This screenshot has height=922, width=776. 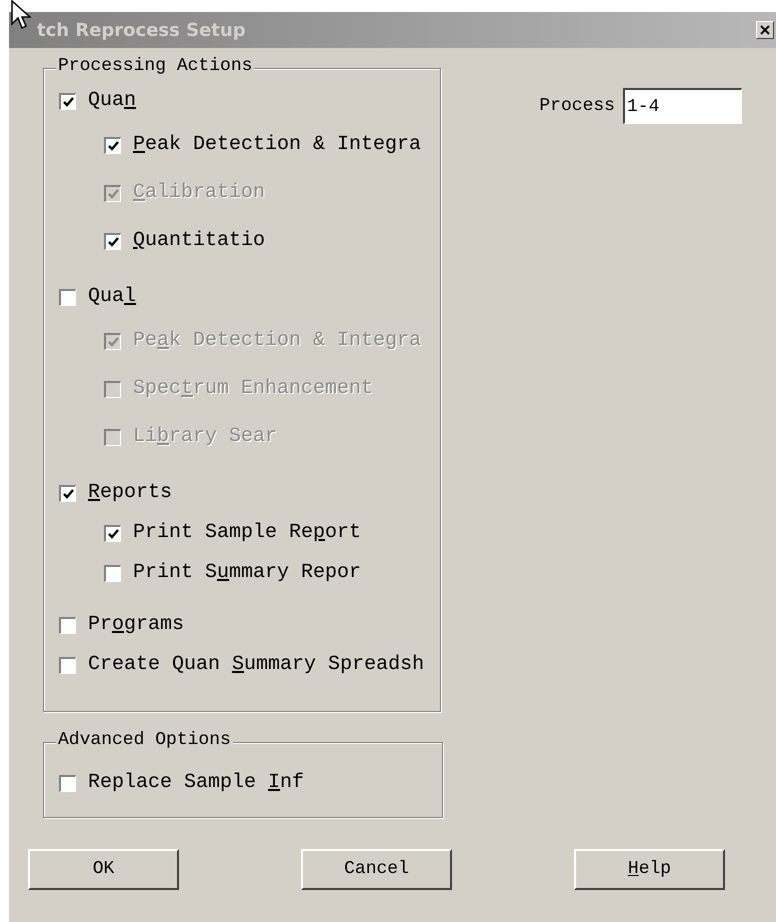 I want to click on group-title: Advanced Options, so click(x=144, y=740).